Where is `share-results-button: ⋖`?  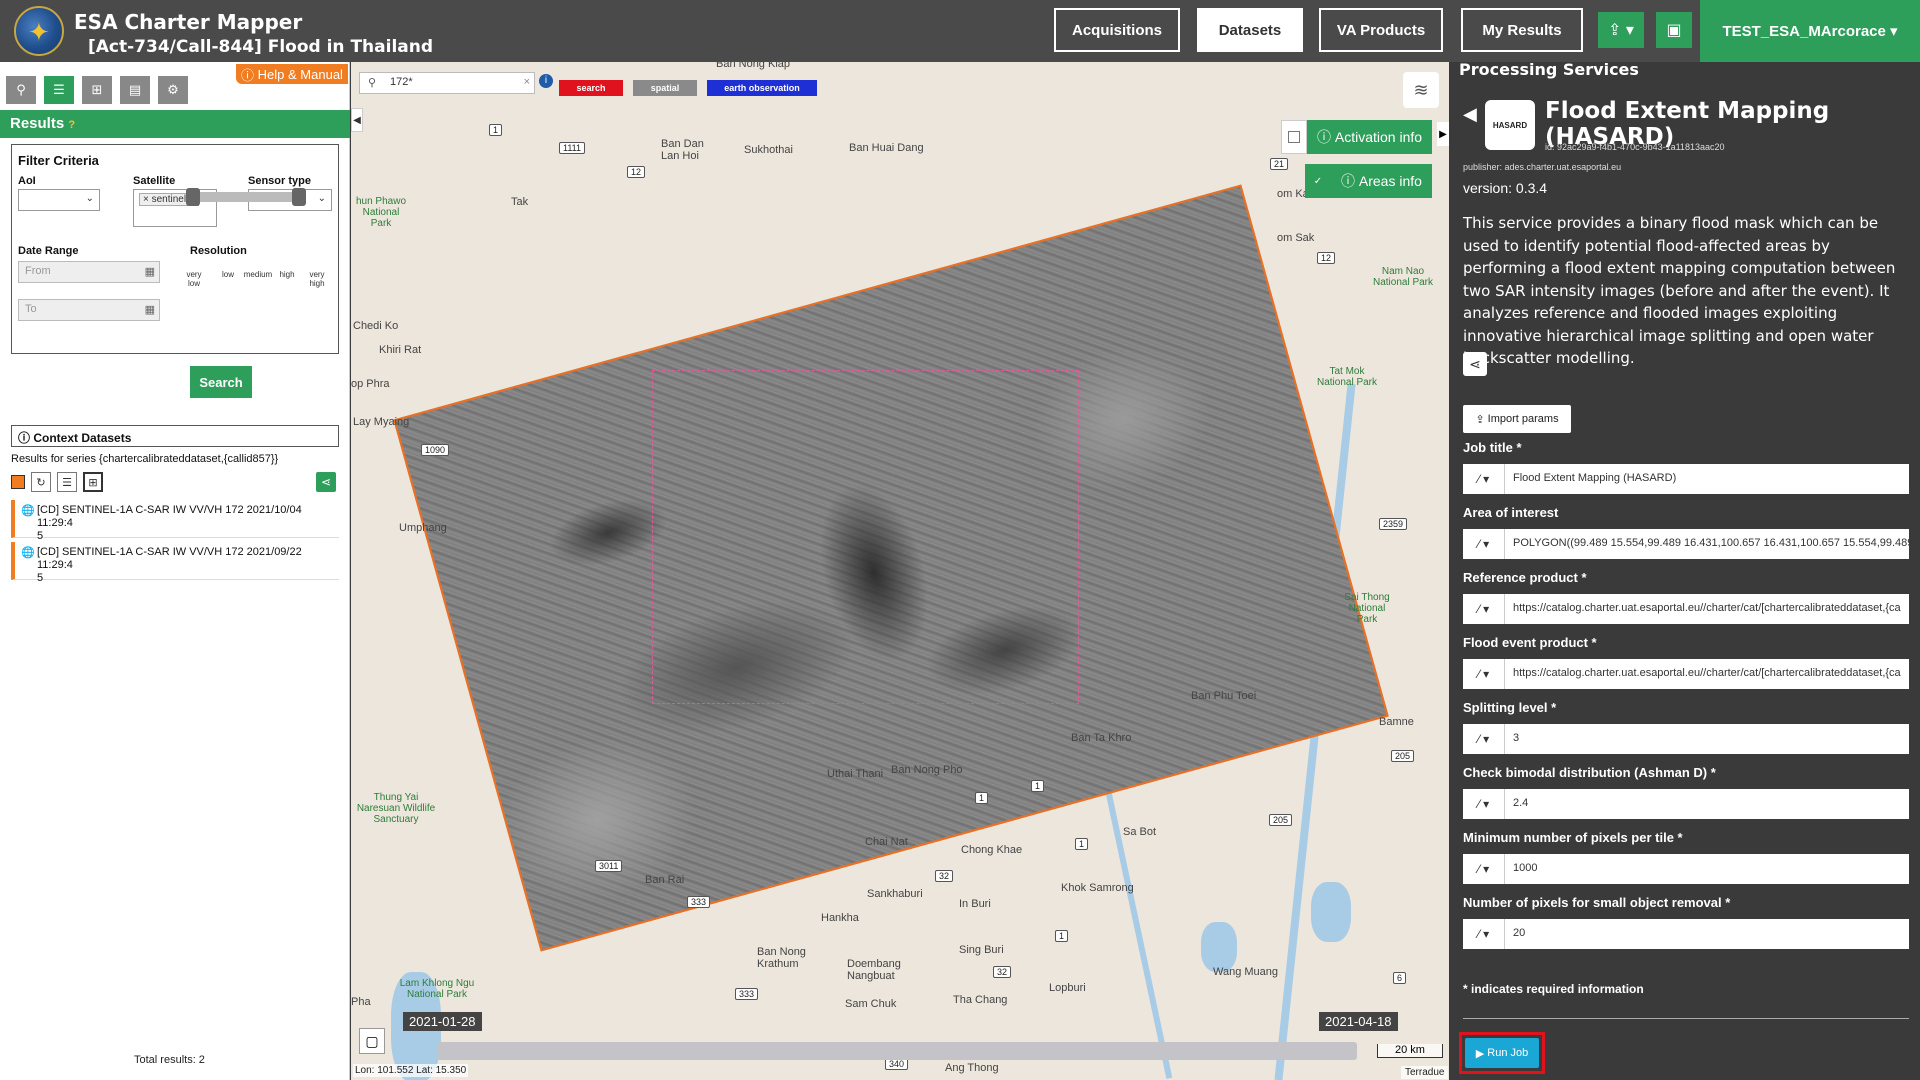
share-results-button: ⋖ is located at coordinates (326, 482).